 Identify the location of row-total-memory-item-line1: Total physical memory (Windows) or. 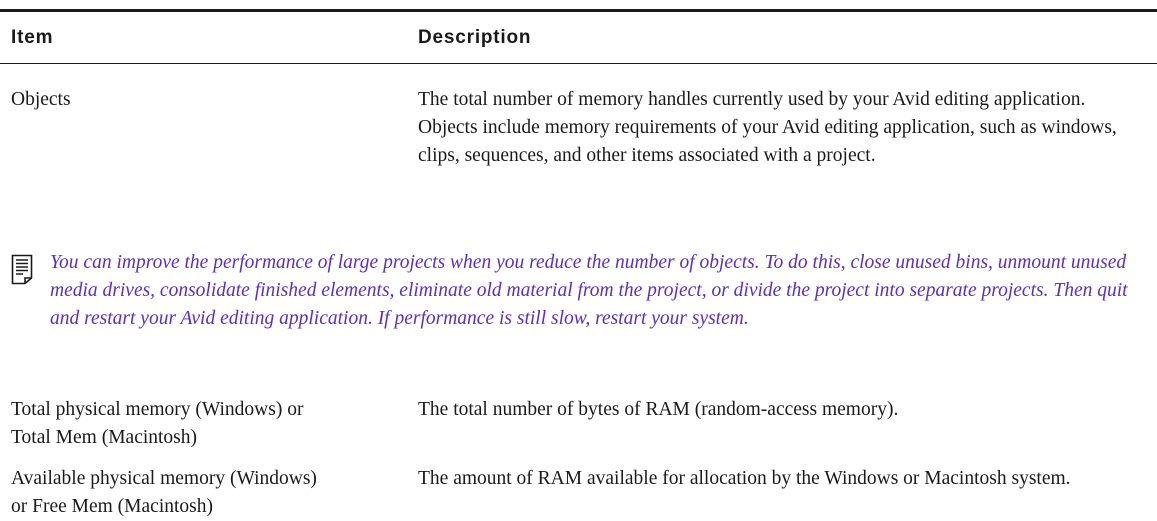
(157, 409).